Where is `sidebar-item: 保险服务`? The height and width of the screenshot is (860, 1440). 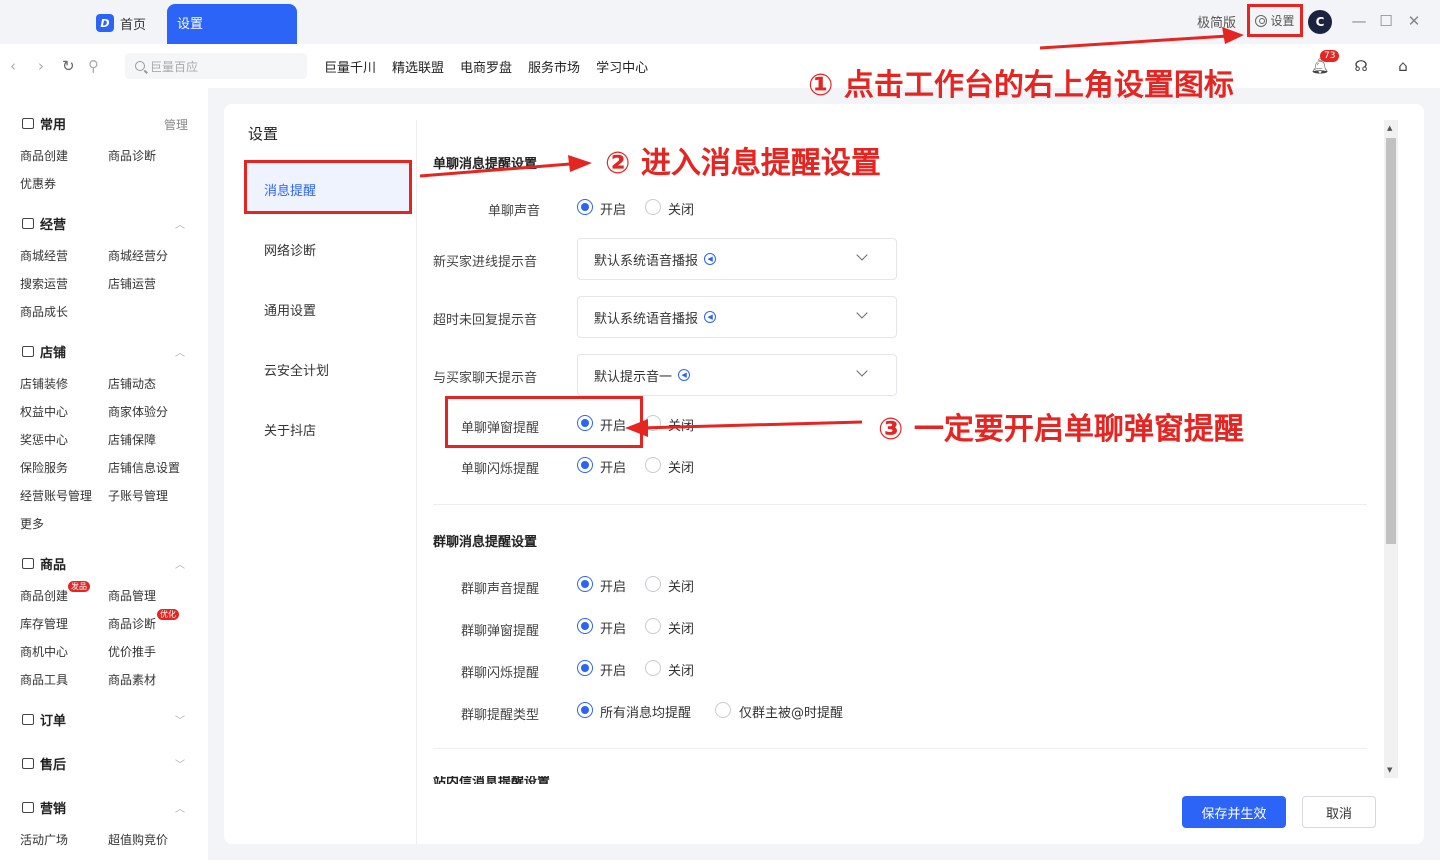 sidebar-item: 保险服务 is located at coordinates (44, 467).